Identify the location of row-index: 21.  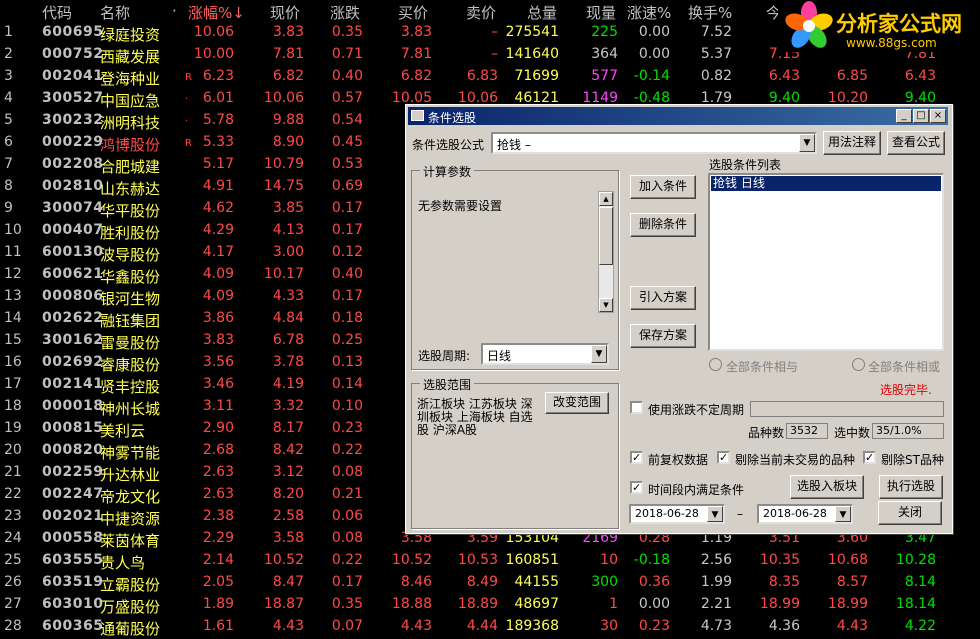
(13, 472).